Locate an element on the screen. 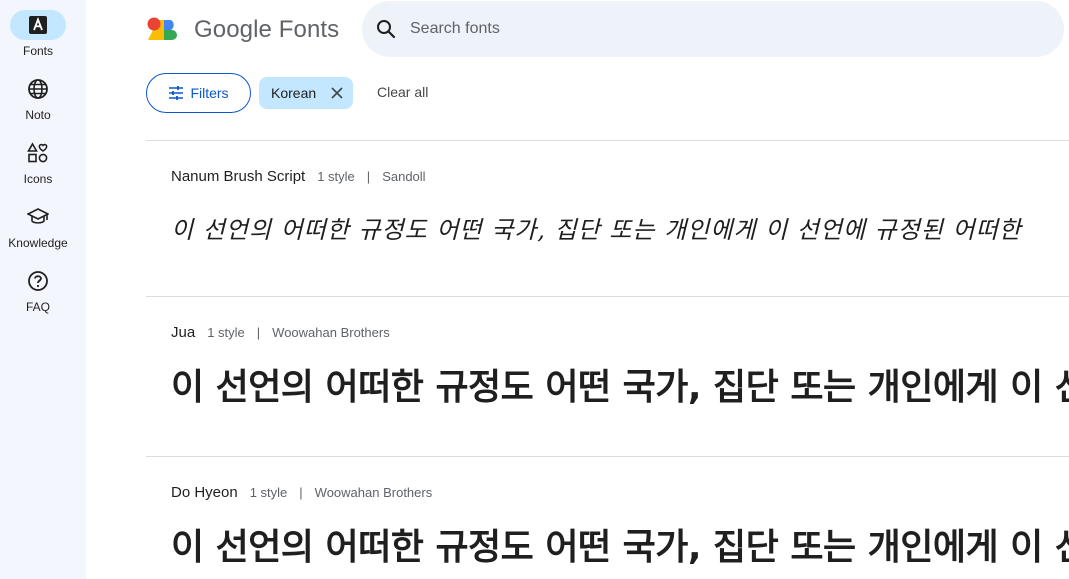  nav-item-label: Icons is located at coordinates (38, 179).